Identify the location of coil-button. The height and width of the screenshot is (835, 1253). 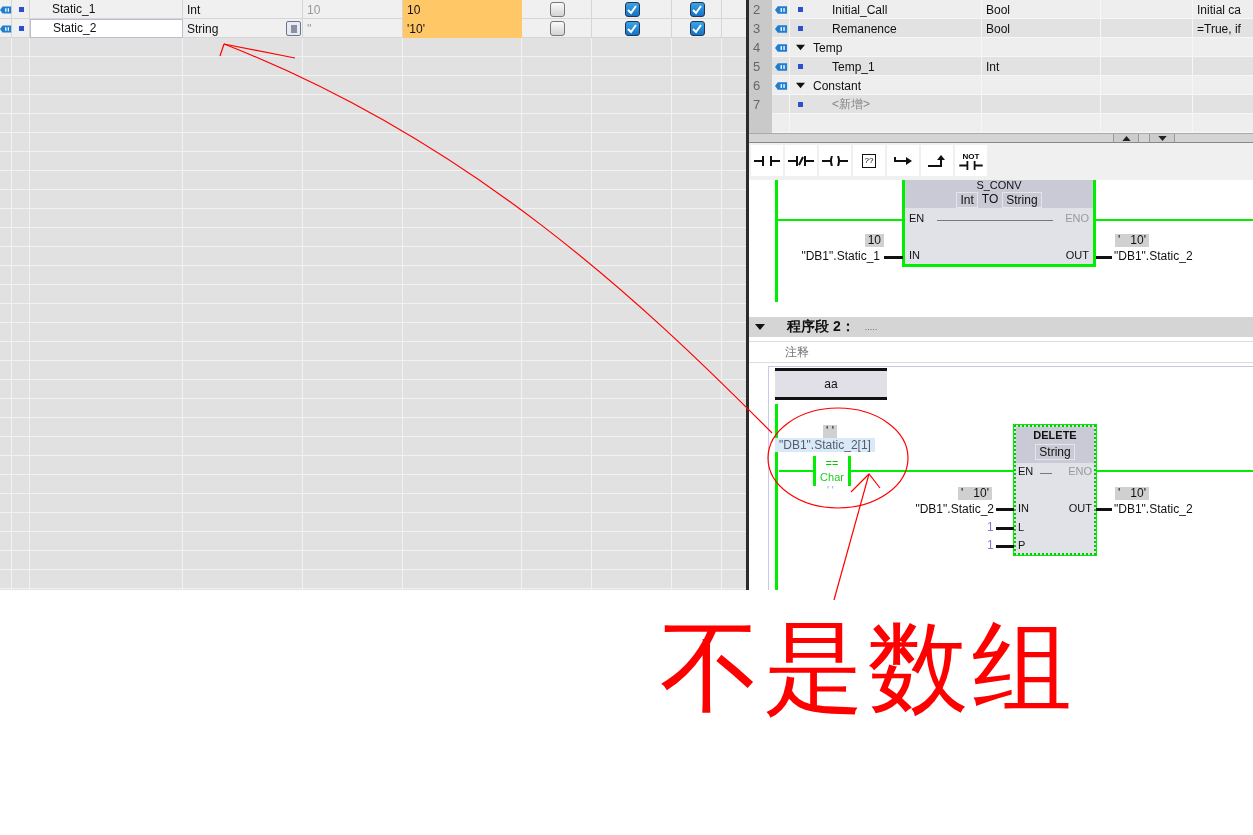
(835, 160).